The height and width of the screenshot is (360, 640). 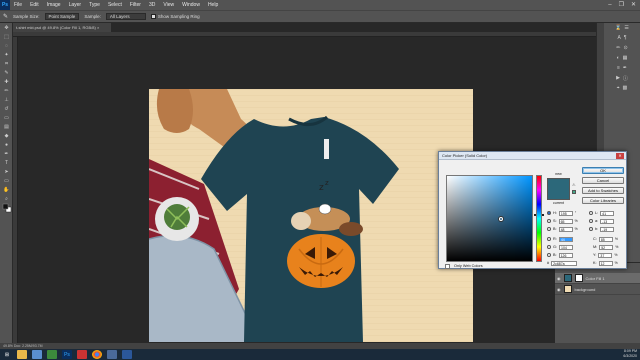 What do you see at coordinates (597, 278) in the screenshot?
I see `layer-row-color-fill: ◉ Color Fill 1` at bounding box center [597, 278].